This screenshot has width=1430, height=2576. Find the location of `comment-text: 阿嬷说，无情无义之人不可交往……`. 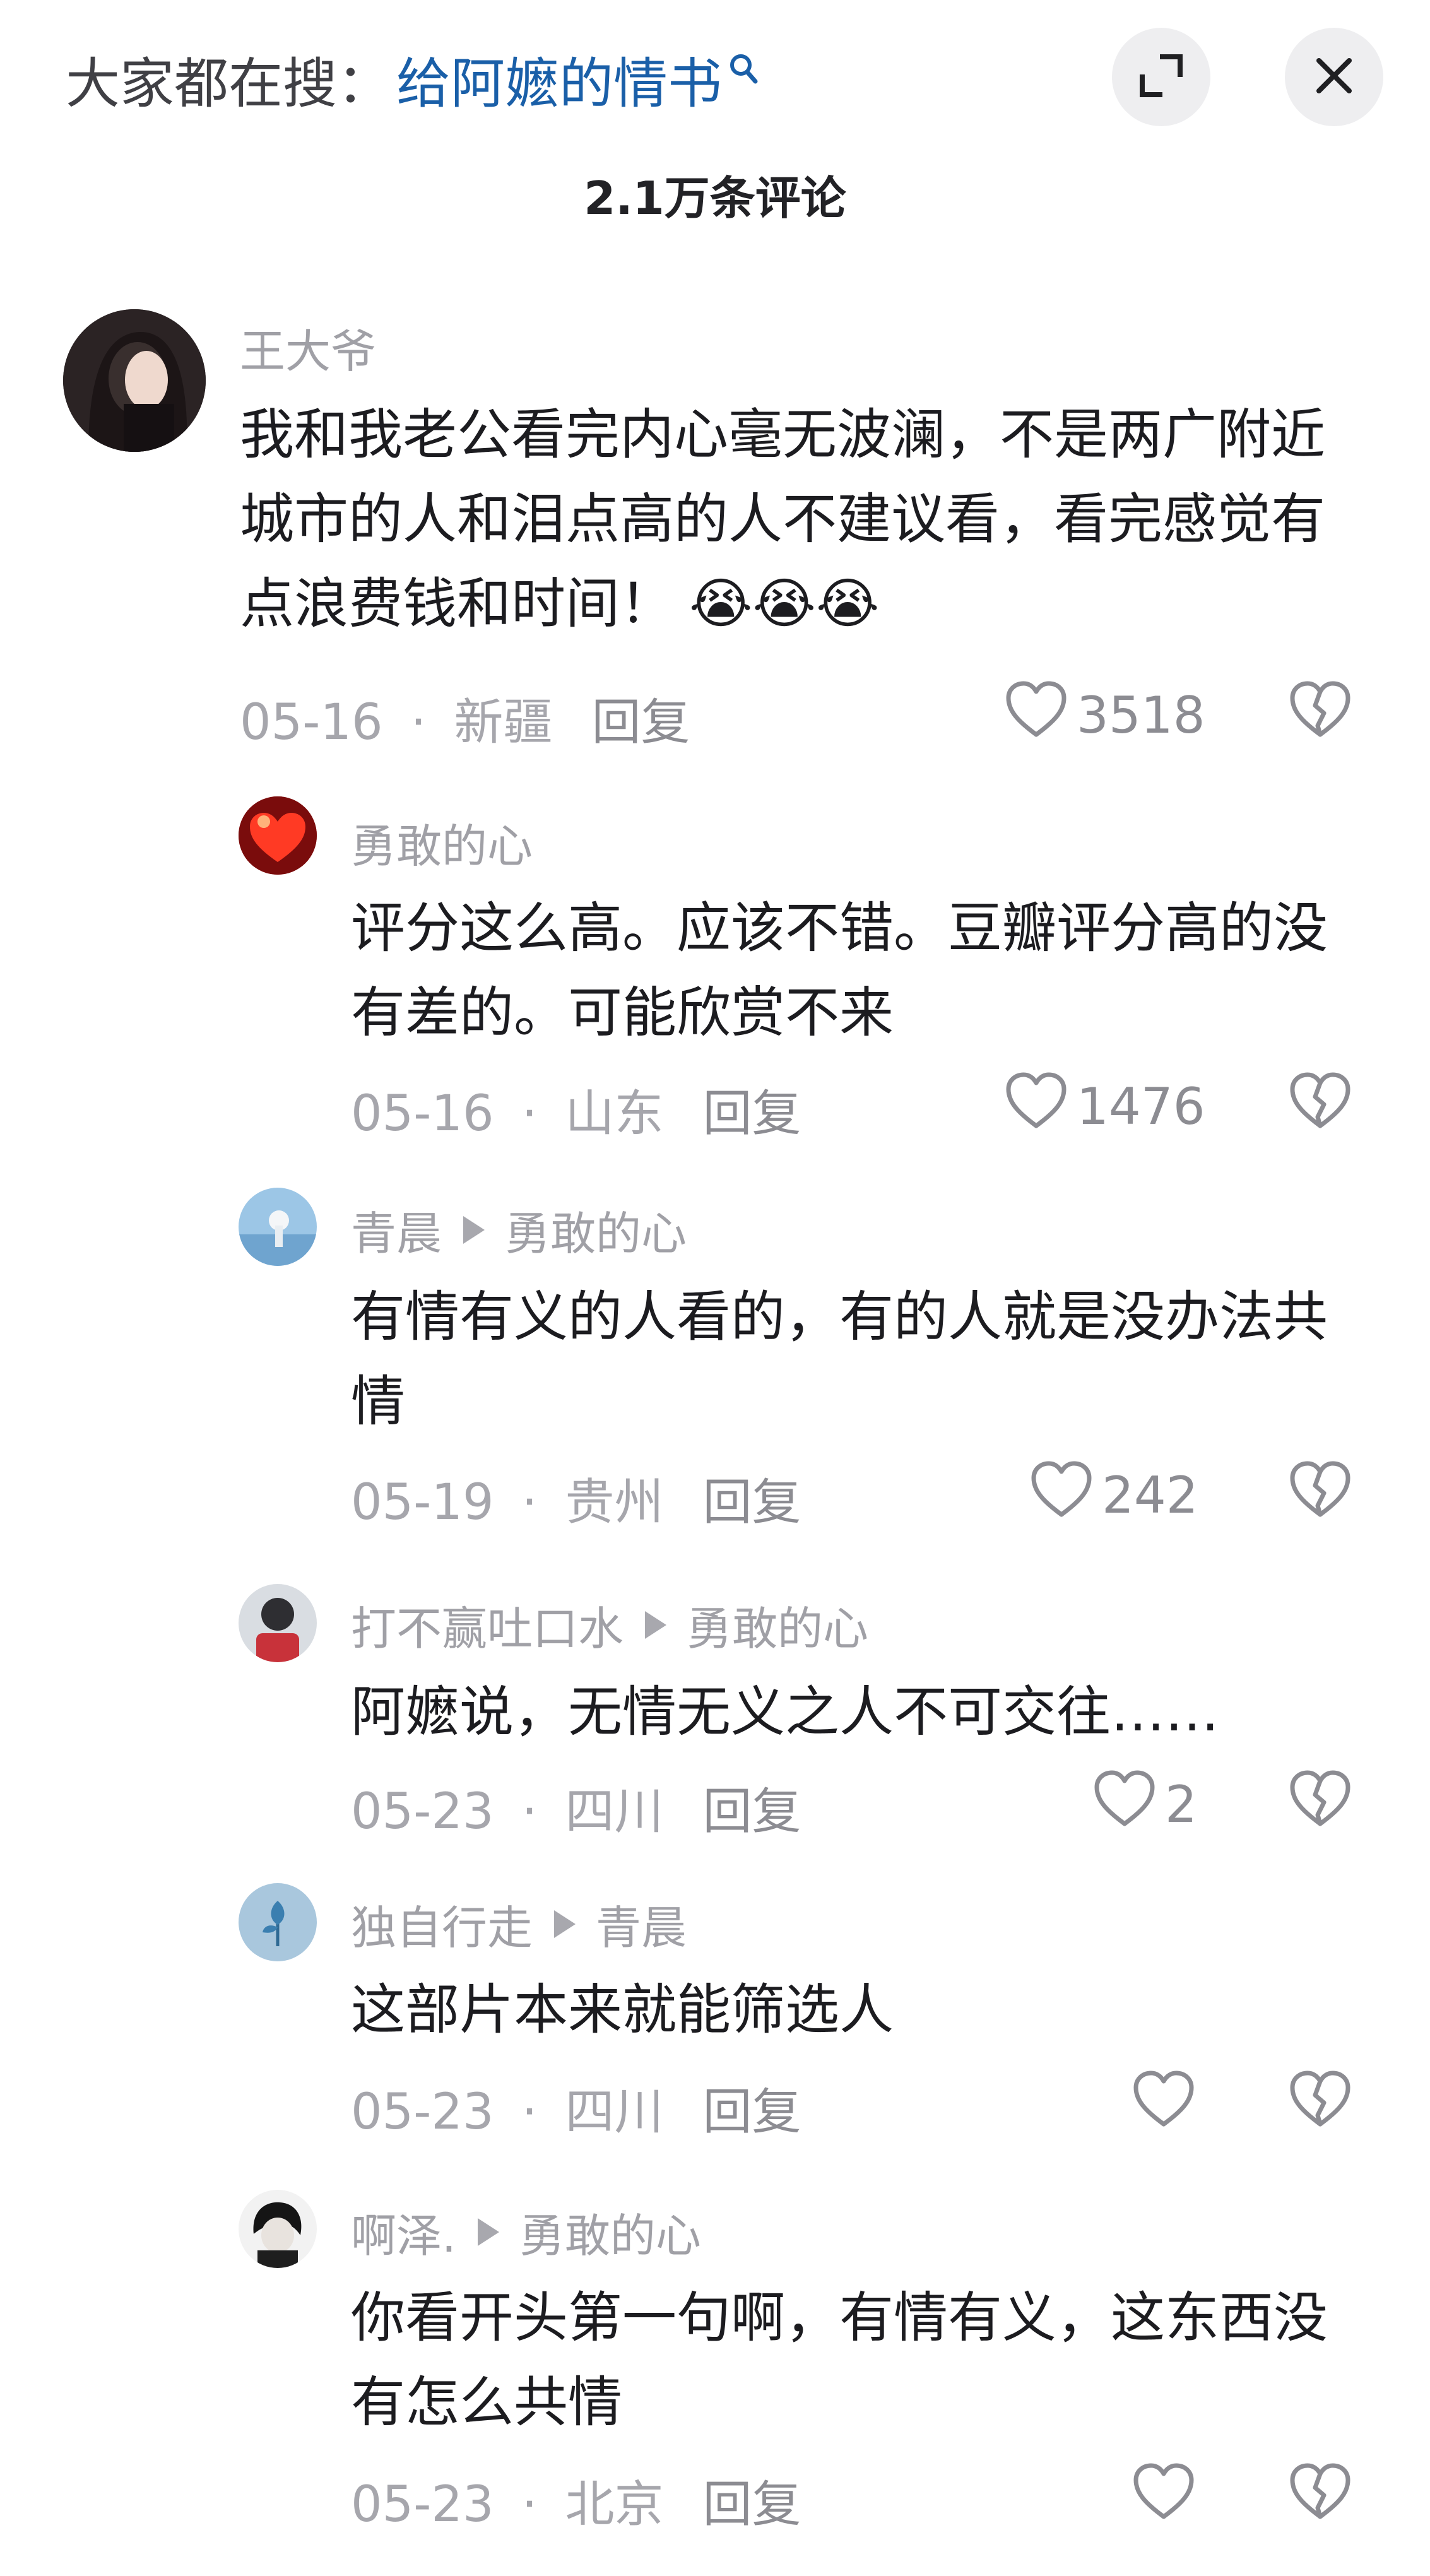

comment-text: 阿嬷说，无情无义之人不可交往…… is located at coordinates (785, 1713).